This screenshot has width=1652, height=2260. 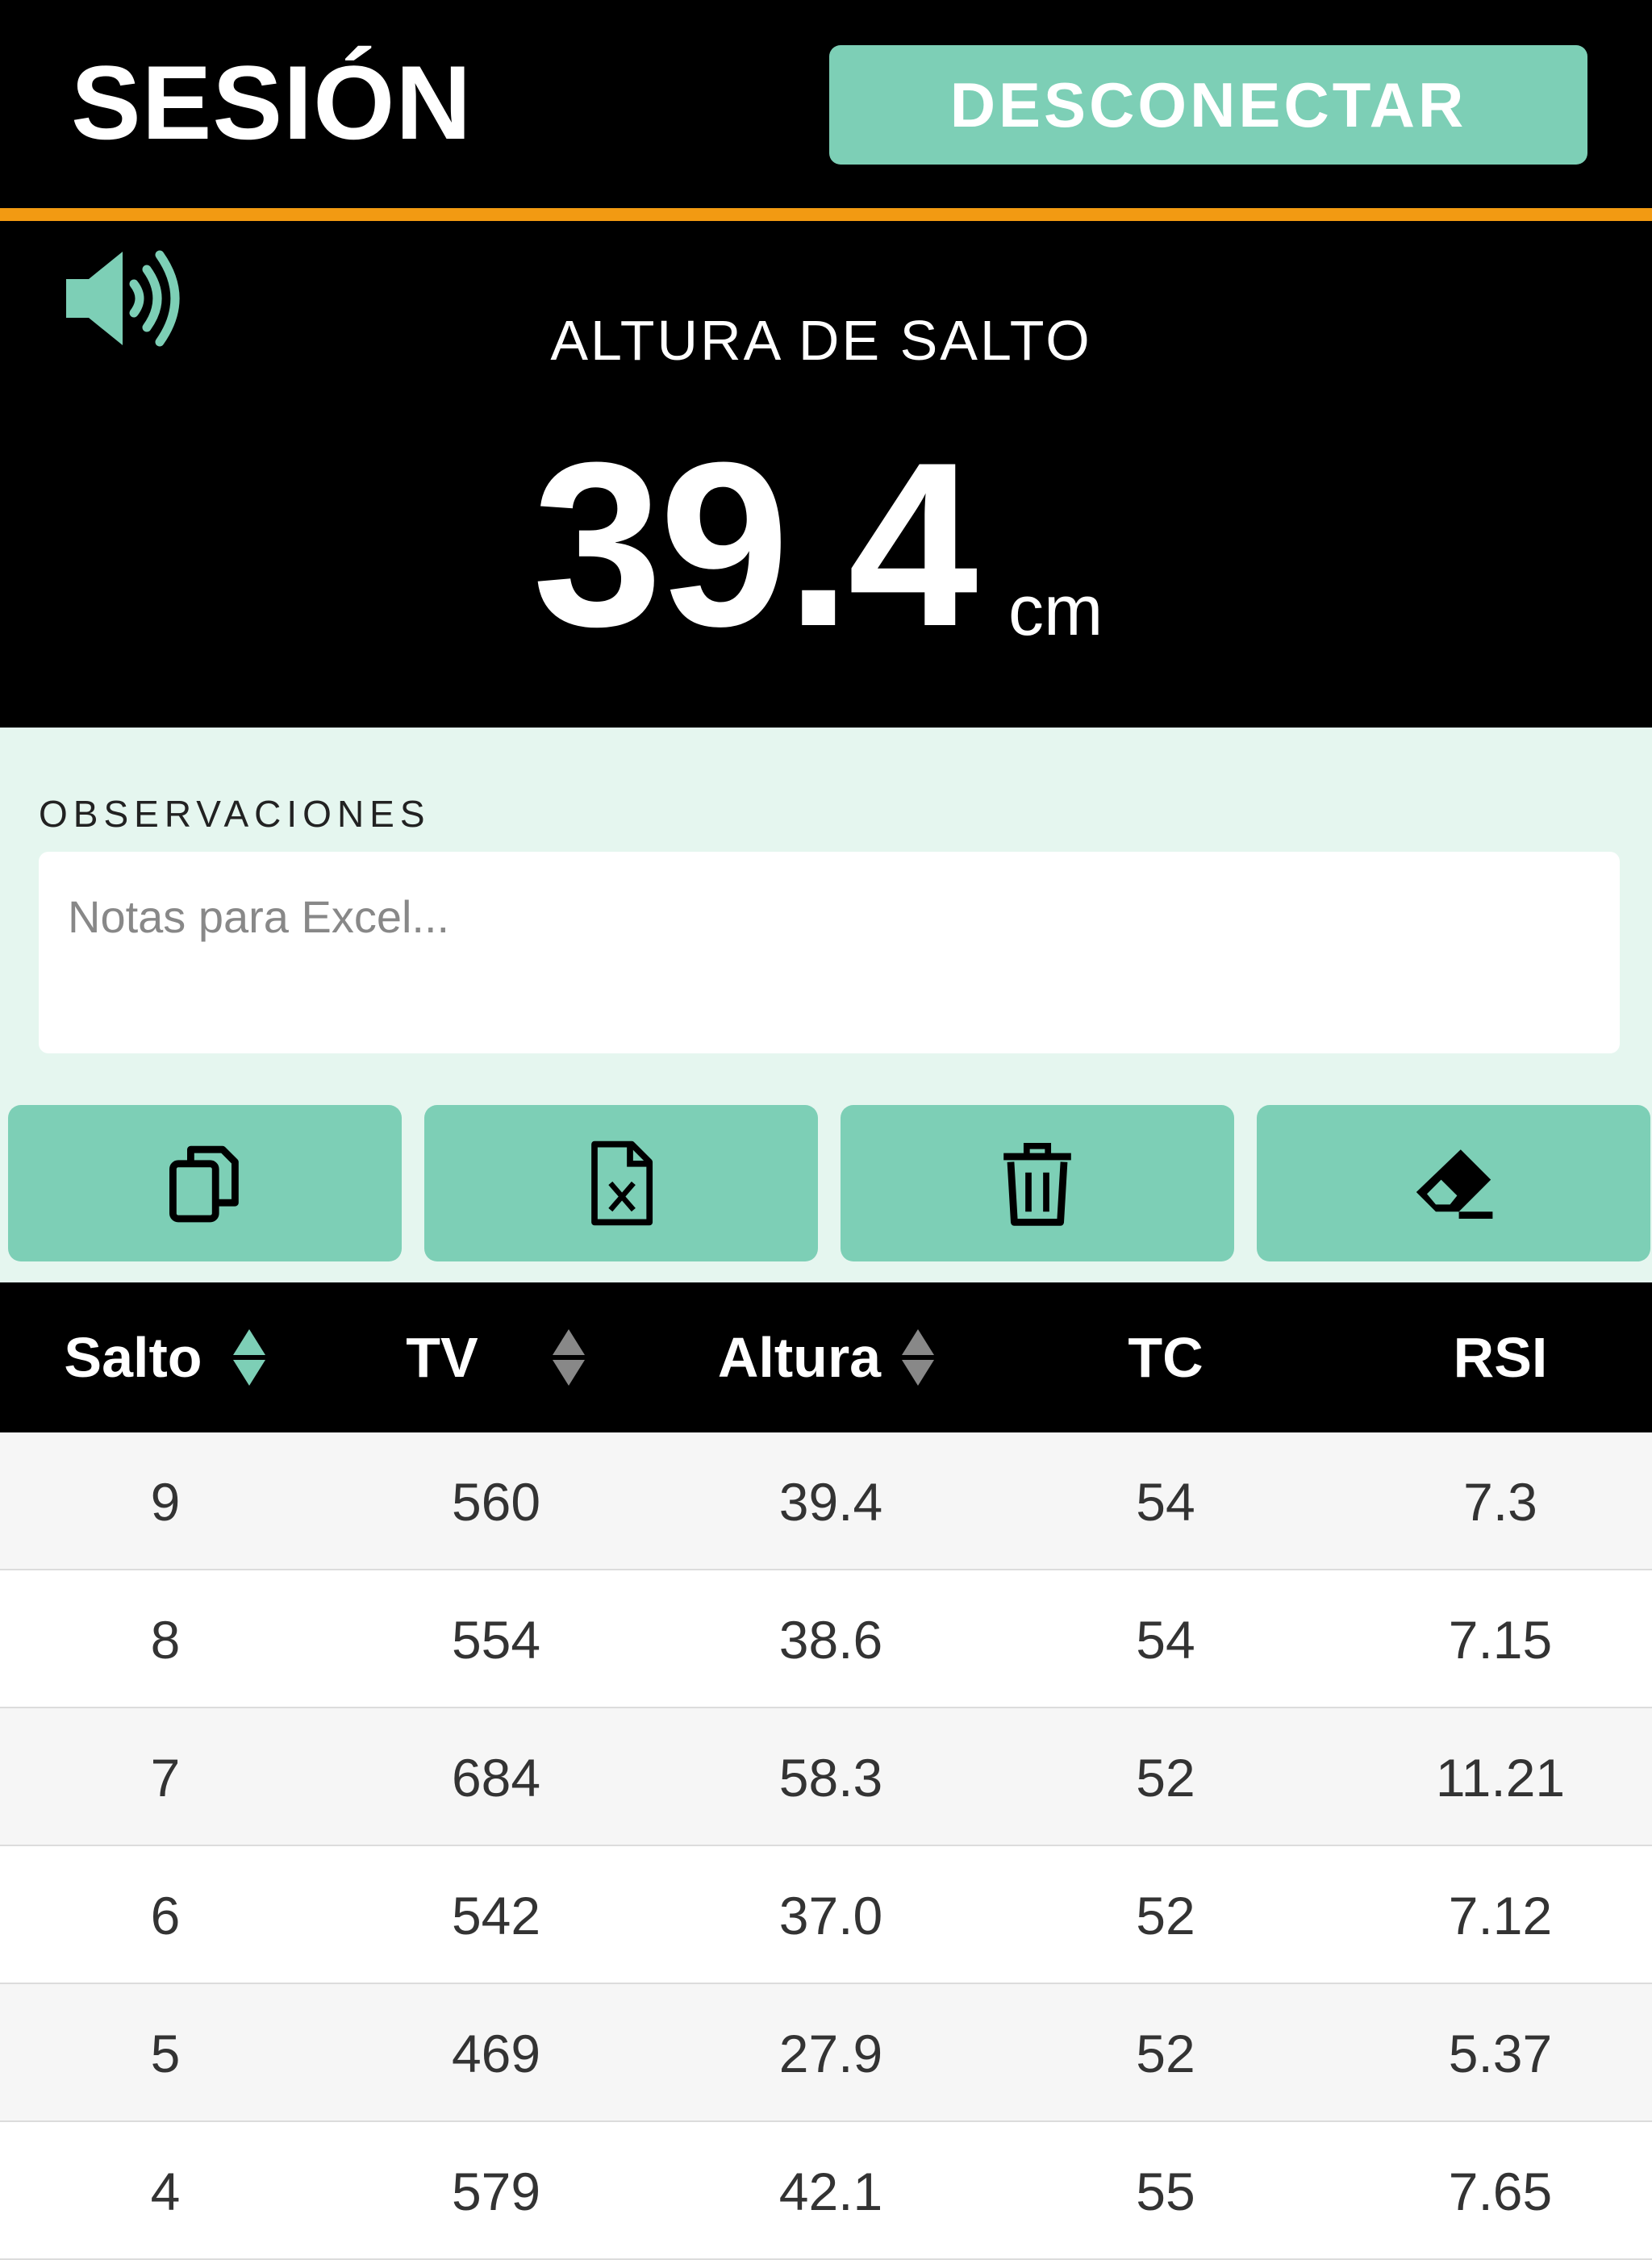 What do you see at coordinates (1166, 1357) in the screenshot?
I see `column-header-tc: TC` at bounding box center [1166, 1357].